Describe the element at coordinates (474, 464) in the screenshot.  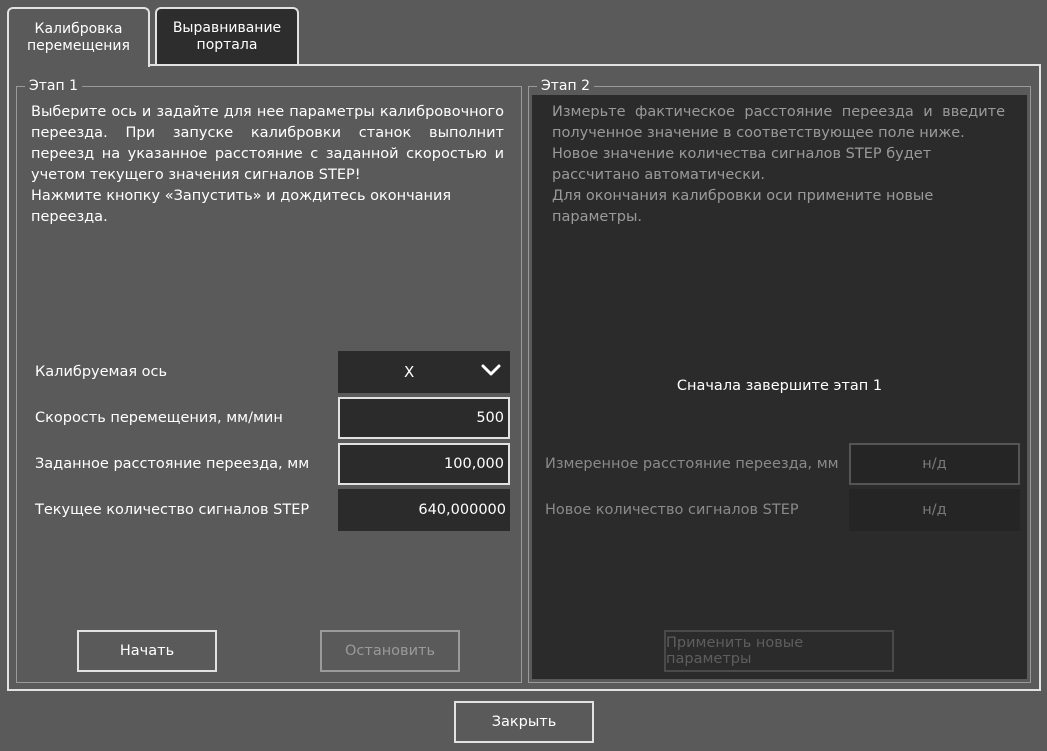
I see `distance-value: 100,000` at that location.